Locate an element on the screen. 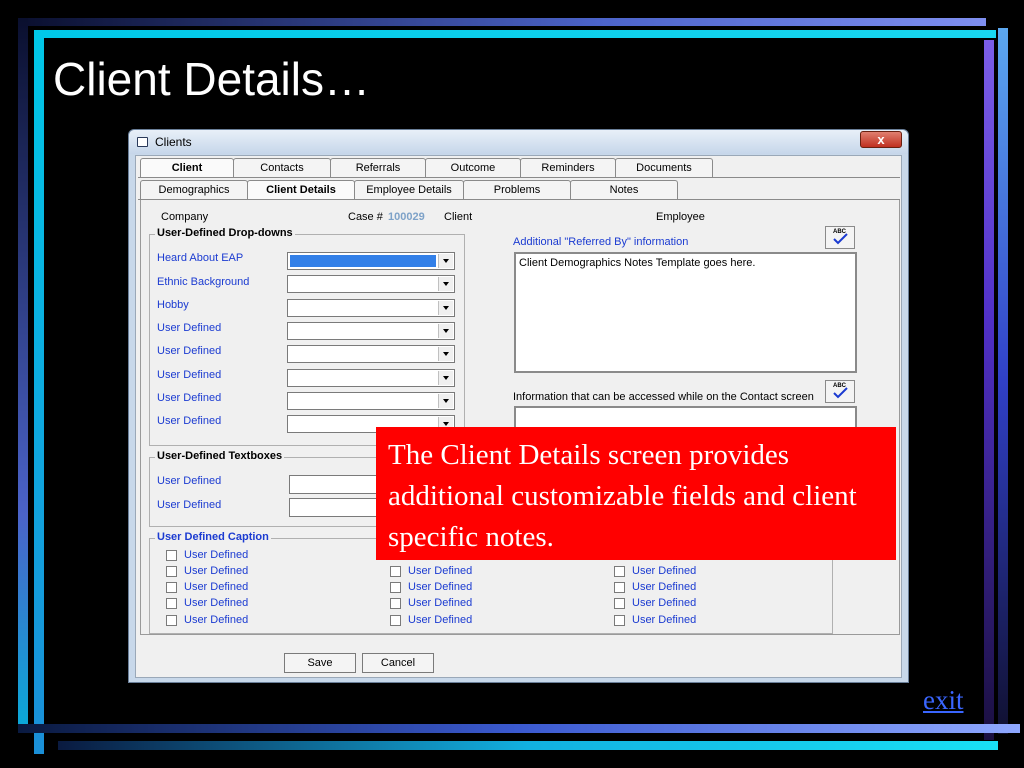 This screenshot has width=1024, height=768. window-titlebar: Clients is located at coordinates (518, 142).